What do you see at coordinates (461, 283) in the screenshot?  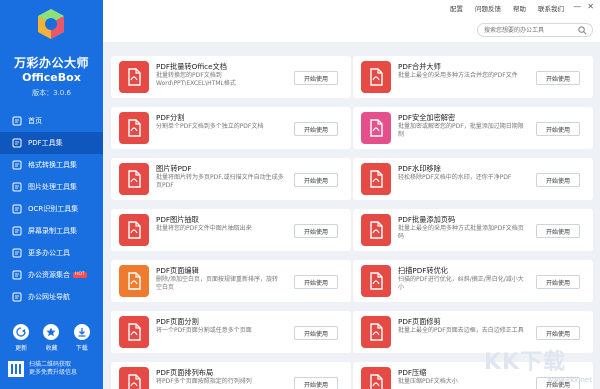 I see `tool-description: 扫描的PDF进行优化，纠斜/摘正/黑白化/减小大小` at bounding box center [461, 283].